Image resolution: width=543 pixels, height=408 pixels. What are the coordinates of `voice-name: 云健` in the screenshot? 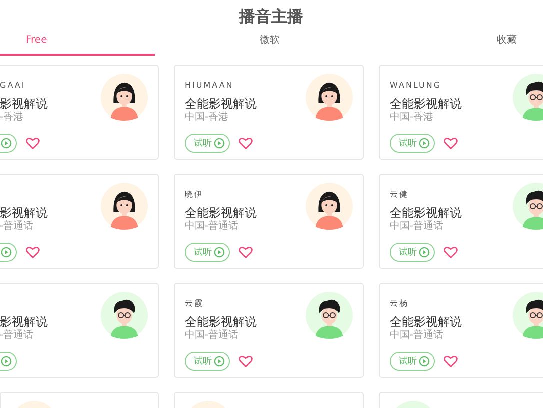 It's located at (400, 195).